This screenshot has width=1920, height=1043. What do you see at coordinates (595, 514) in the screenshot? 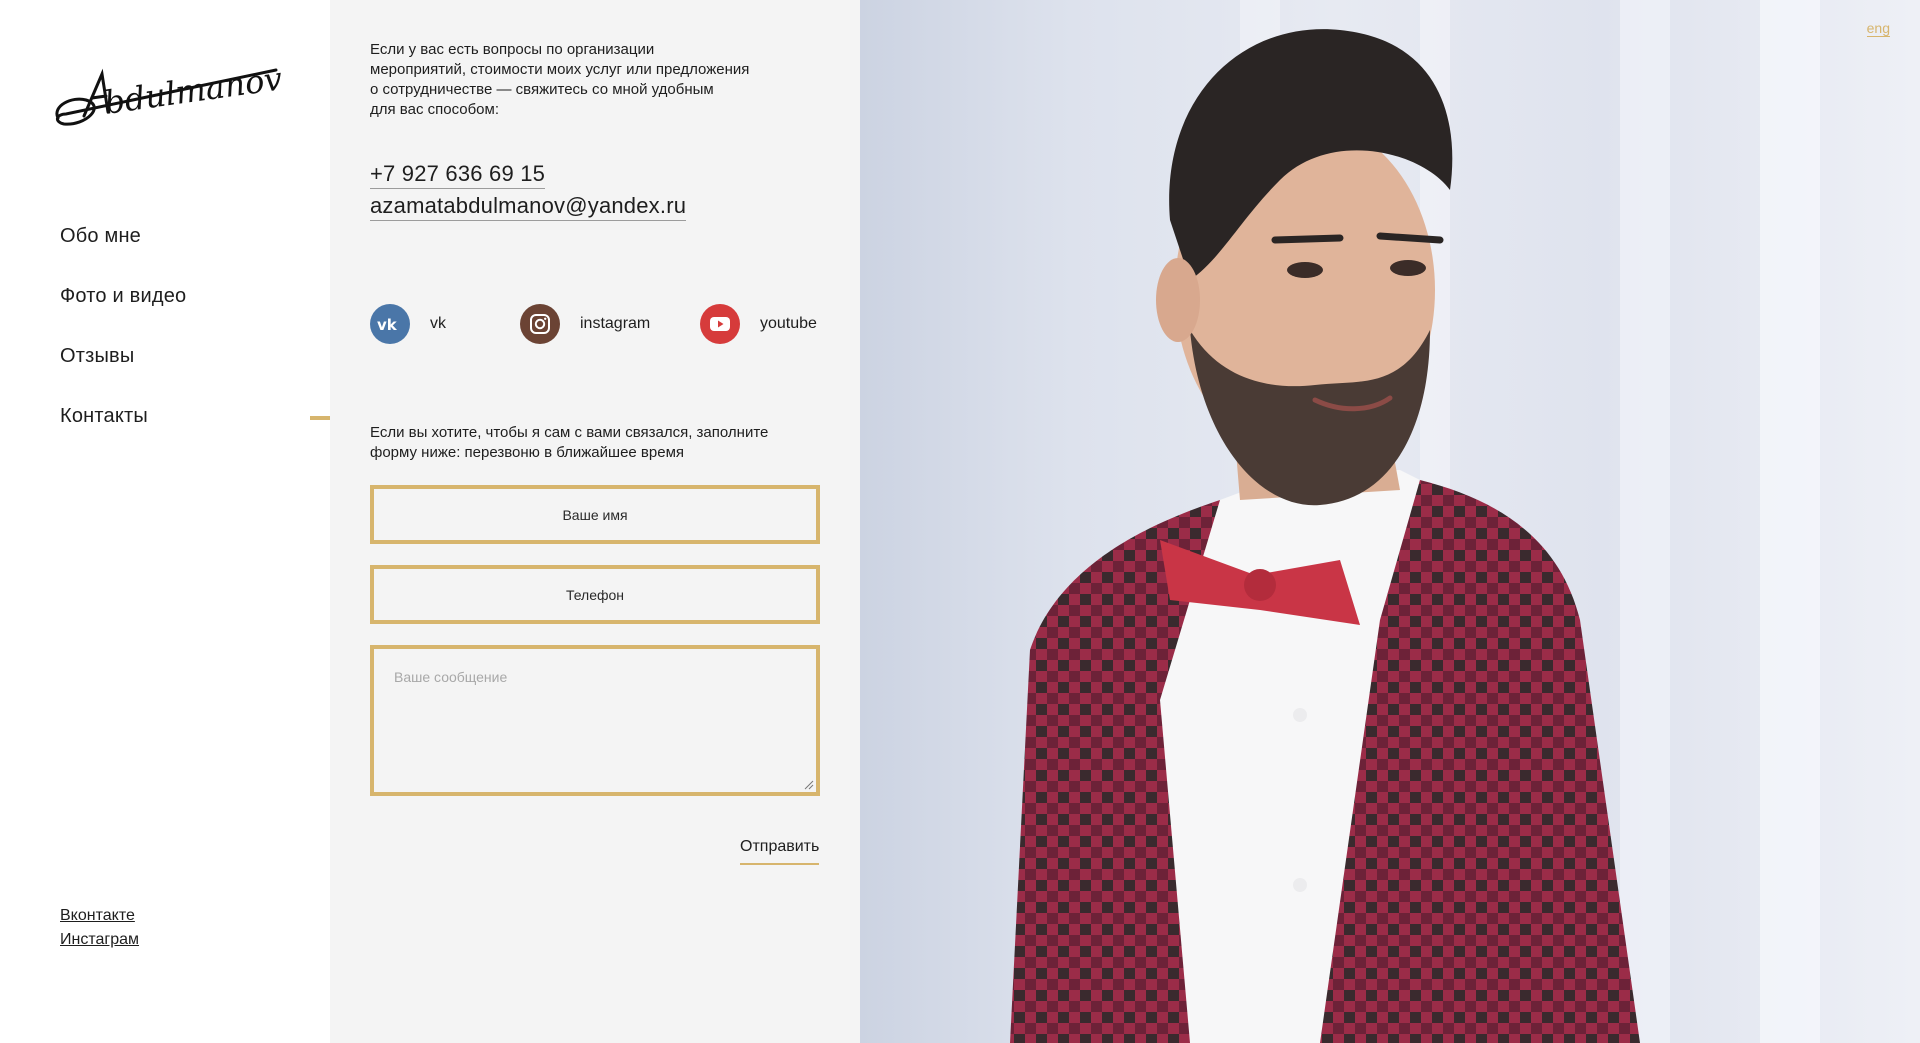
I see `name-input` at bounding box center [595, 514].